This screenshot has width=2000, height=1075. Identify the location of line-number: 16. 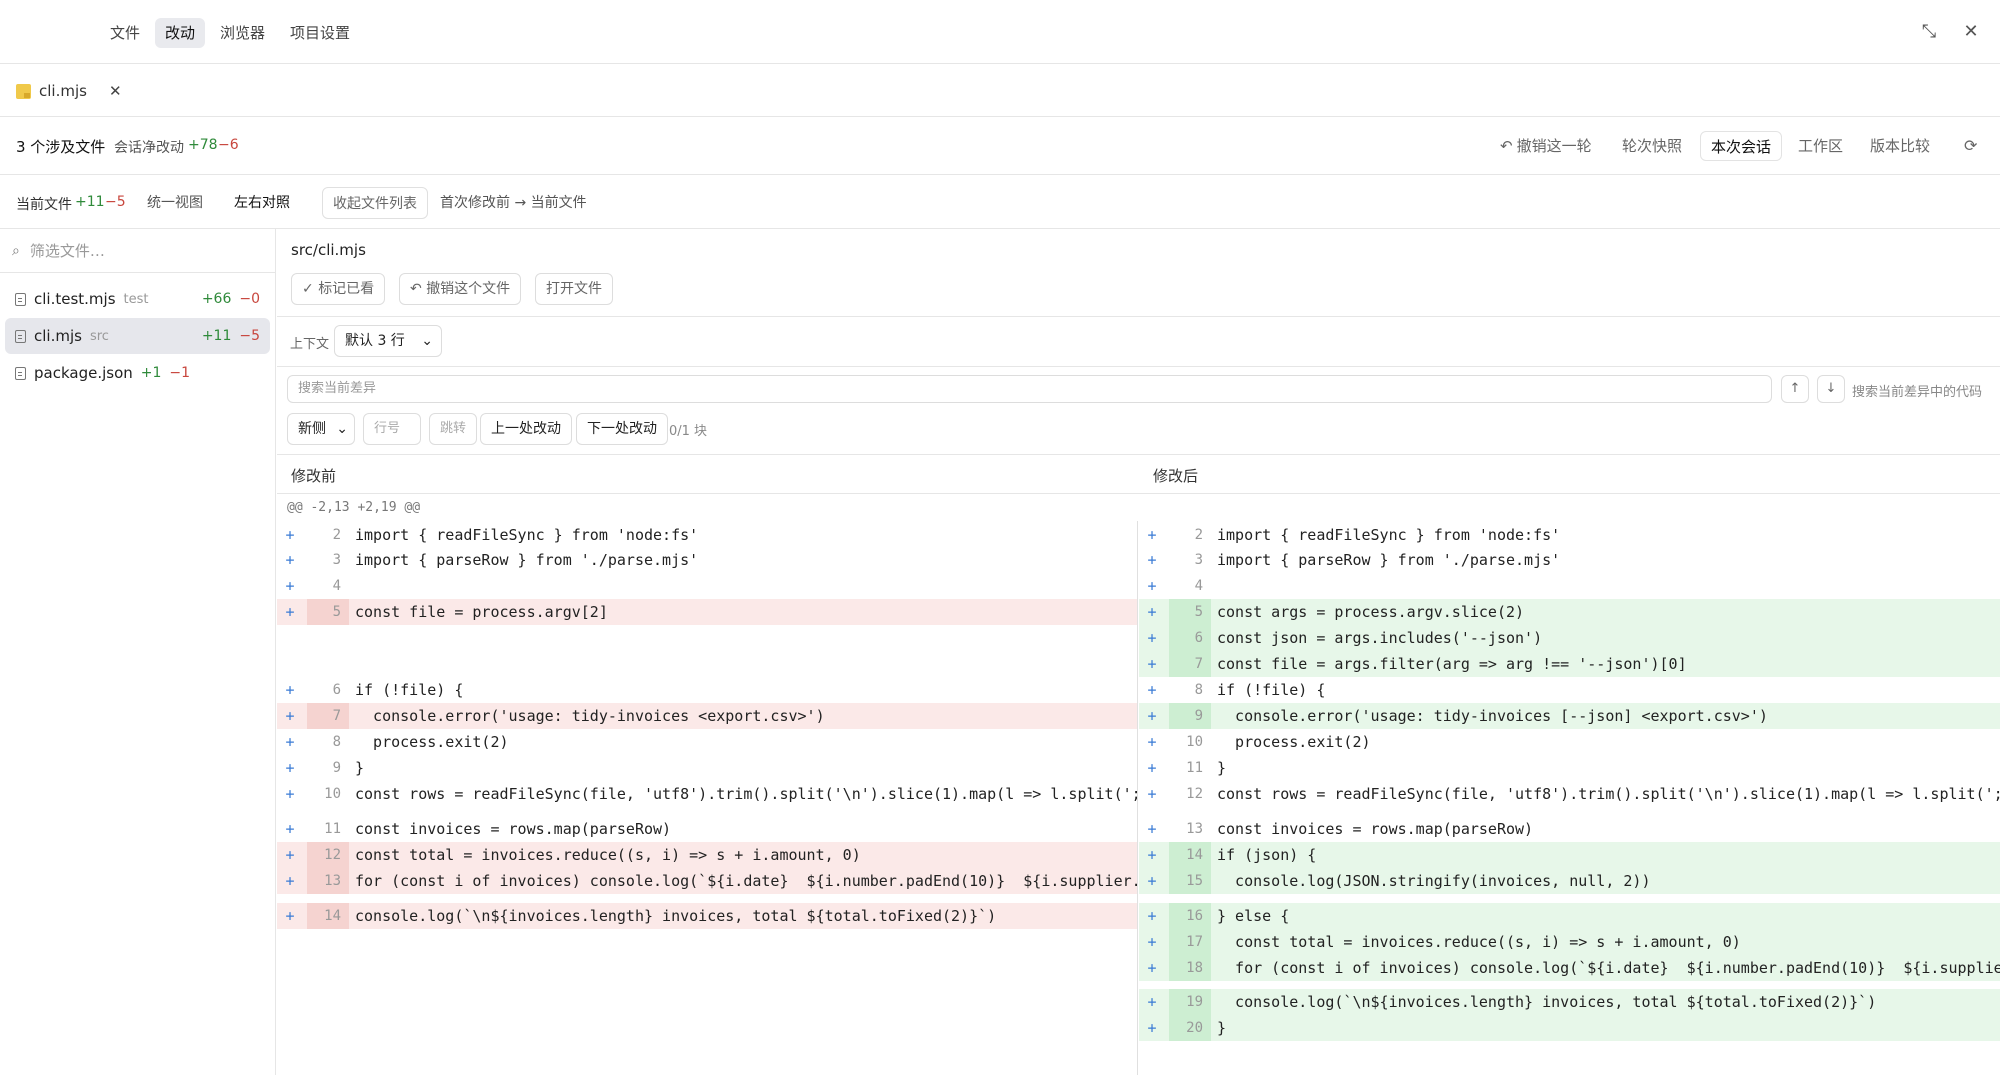
(1190, 916).